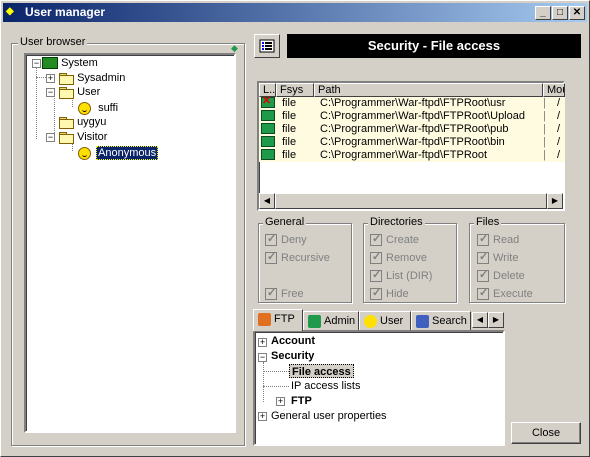 The height and width of the screenshot is (457, 590). Describe the element at coordinates (404, 155) in the screenshot. I see `cell-path: C:\Programmer\War-ftpd\FTPRoot` at that location.